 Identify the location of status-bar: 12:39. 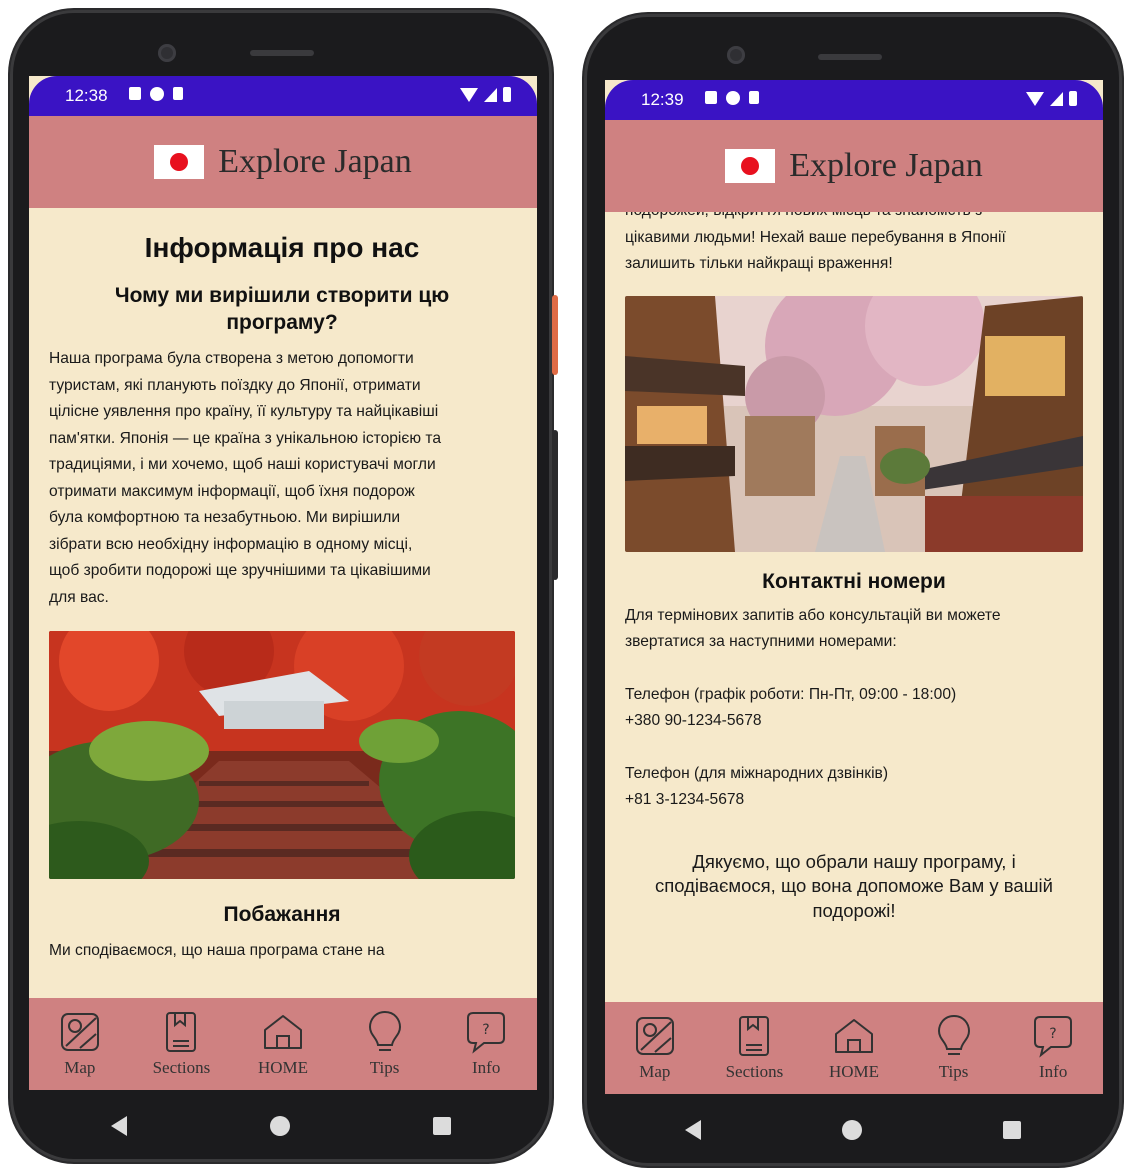
(854, 100).